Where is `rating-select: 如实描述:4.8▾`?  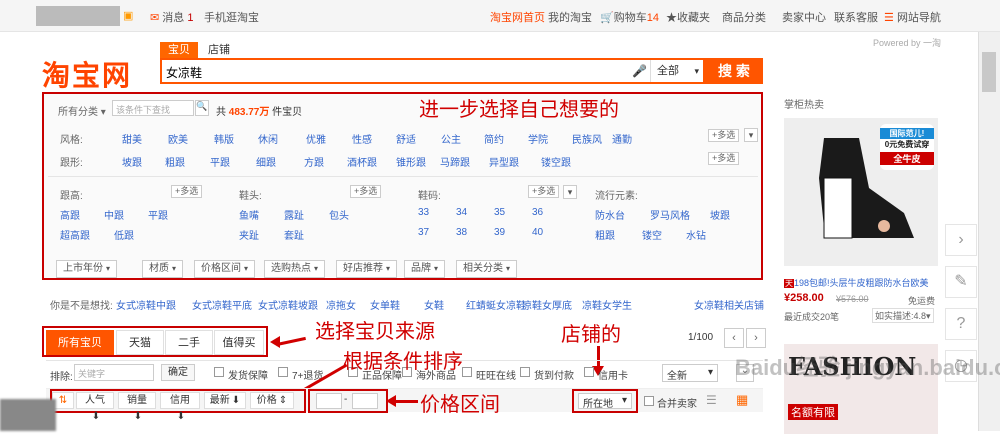
rating-select: 如实描述:4.8▾ is located at coordinates (903, 315).